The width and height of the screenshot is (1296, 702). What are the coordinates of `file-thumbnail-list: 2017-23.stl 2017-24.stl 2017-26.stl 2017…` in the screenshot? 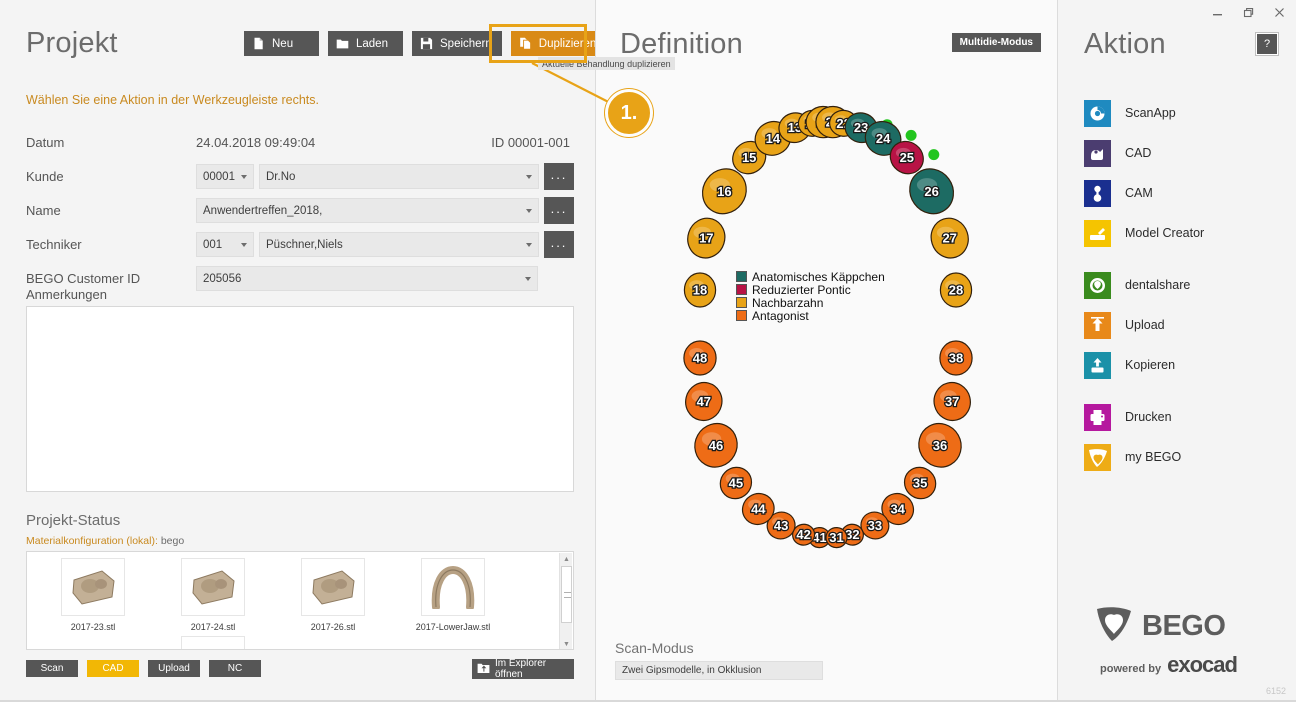 It's located at (300, 600).